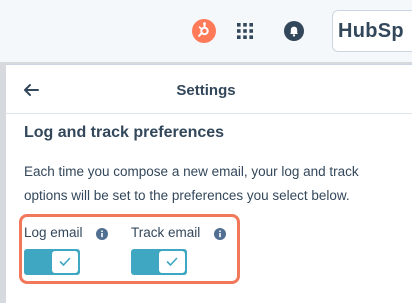 Image resolution: width=412 pixels, height=303 pixels. I want to click on track-email-toggle, so click(159, 262).